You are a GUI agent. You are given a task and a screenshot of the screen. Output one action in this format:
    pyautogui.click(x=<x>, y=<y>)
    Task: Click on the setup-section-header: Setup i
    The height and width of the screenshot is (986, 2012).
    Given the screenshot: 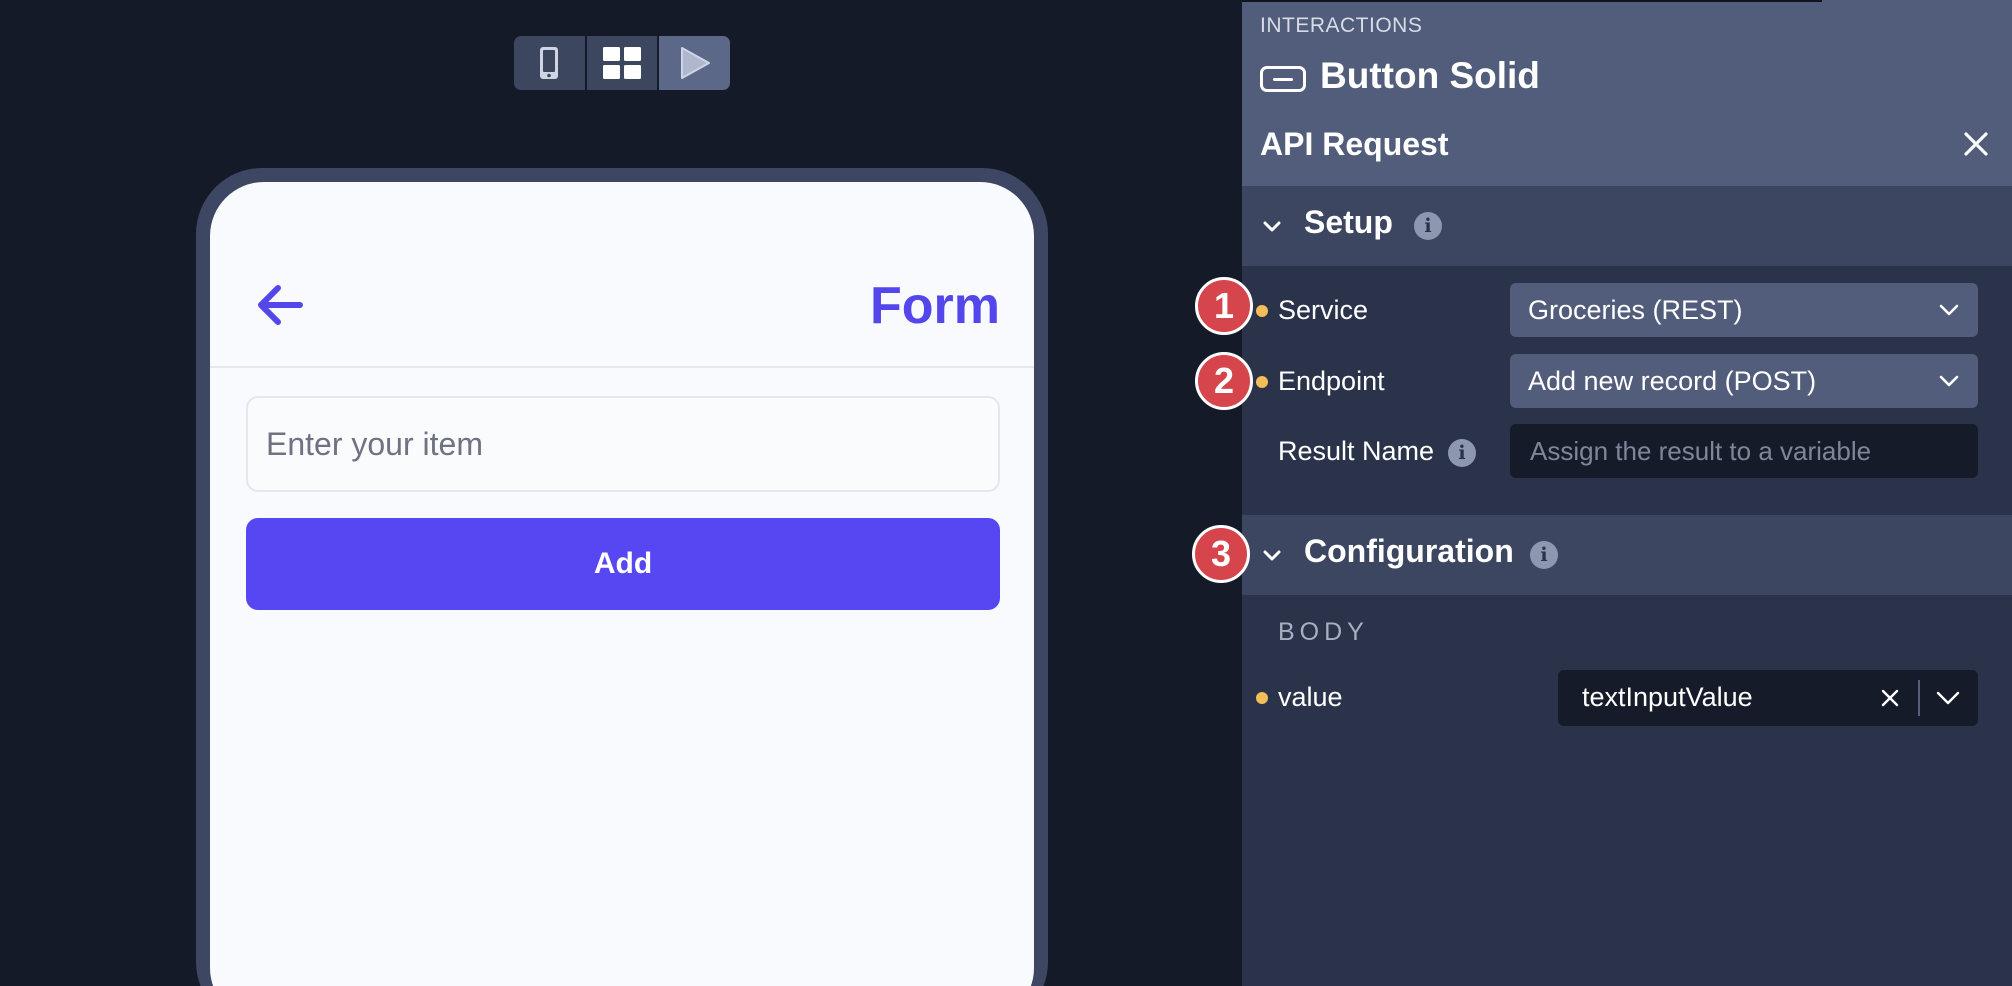 What is the action you would take?
    pyautogui.click(x=1627, y=226)
    